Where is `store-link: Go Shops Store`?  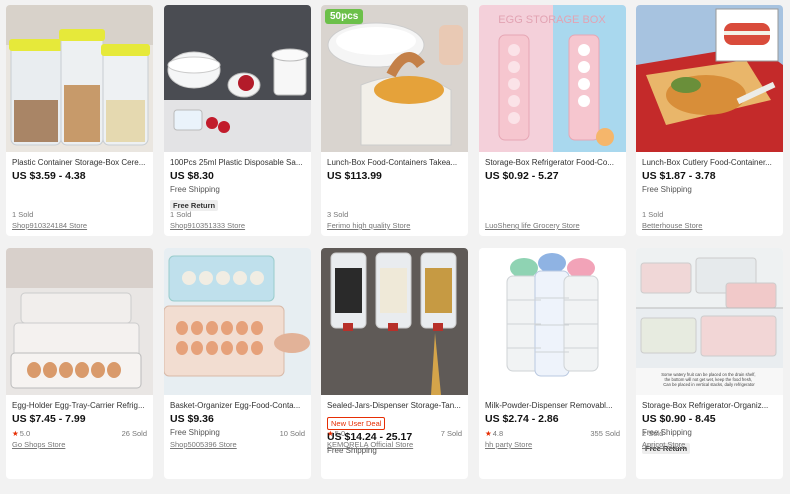
store-link: Go Shops Store is located at coordinates (79, 445).